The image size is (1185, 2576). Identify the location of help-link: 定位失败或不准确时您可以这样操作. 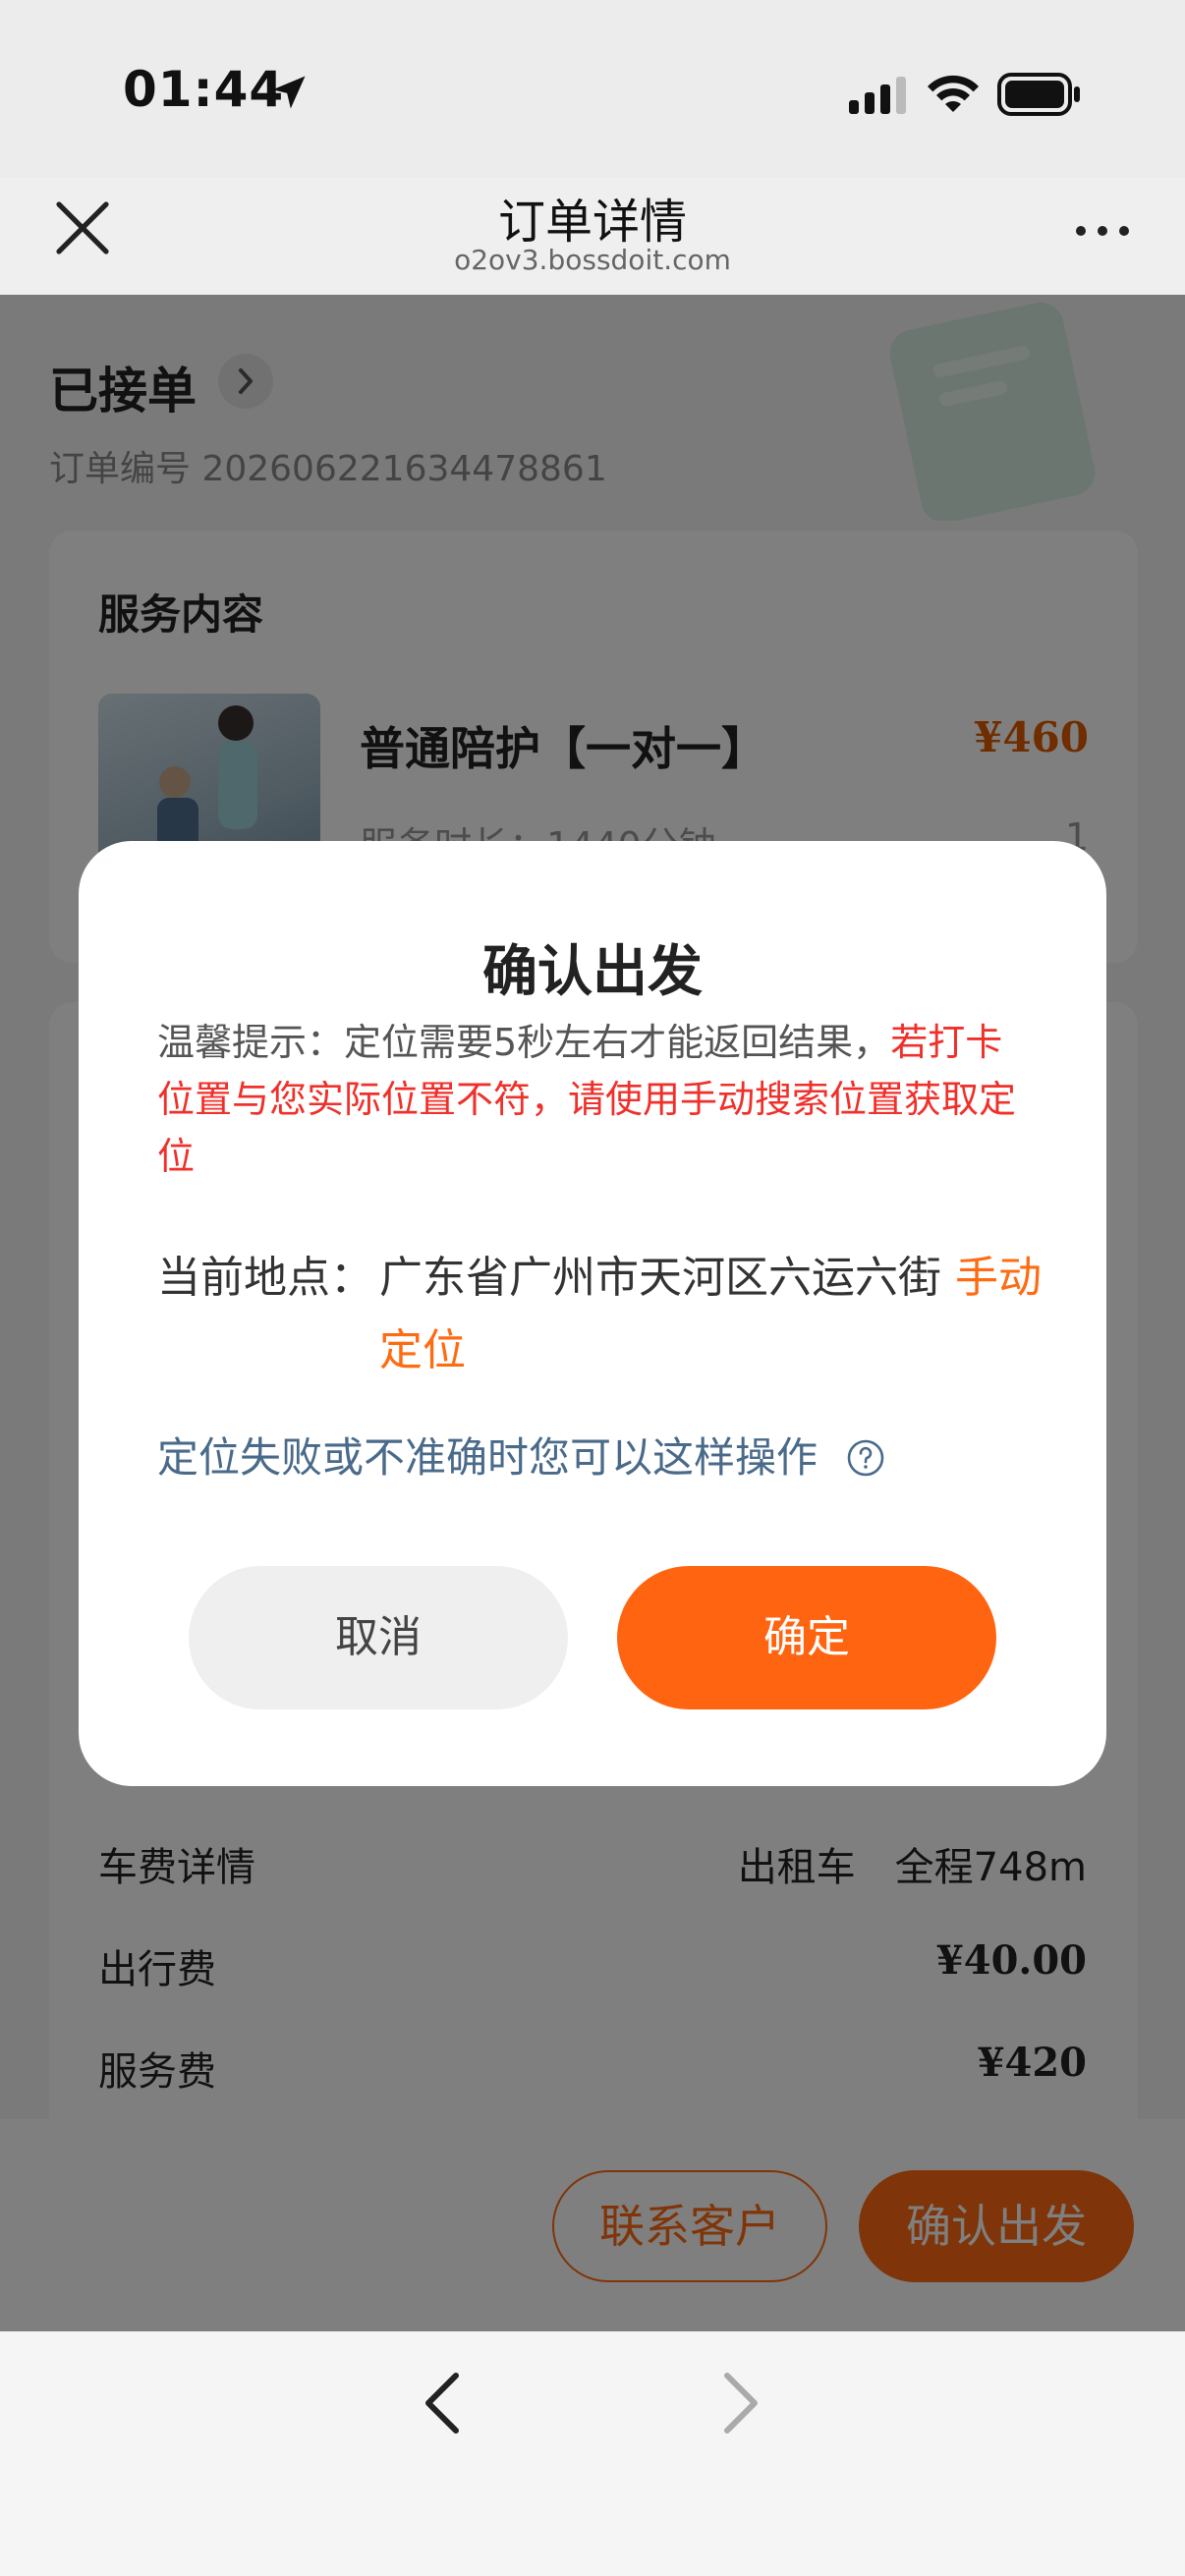
(521, 1454).